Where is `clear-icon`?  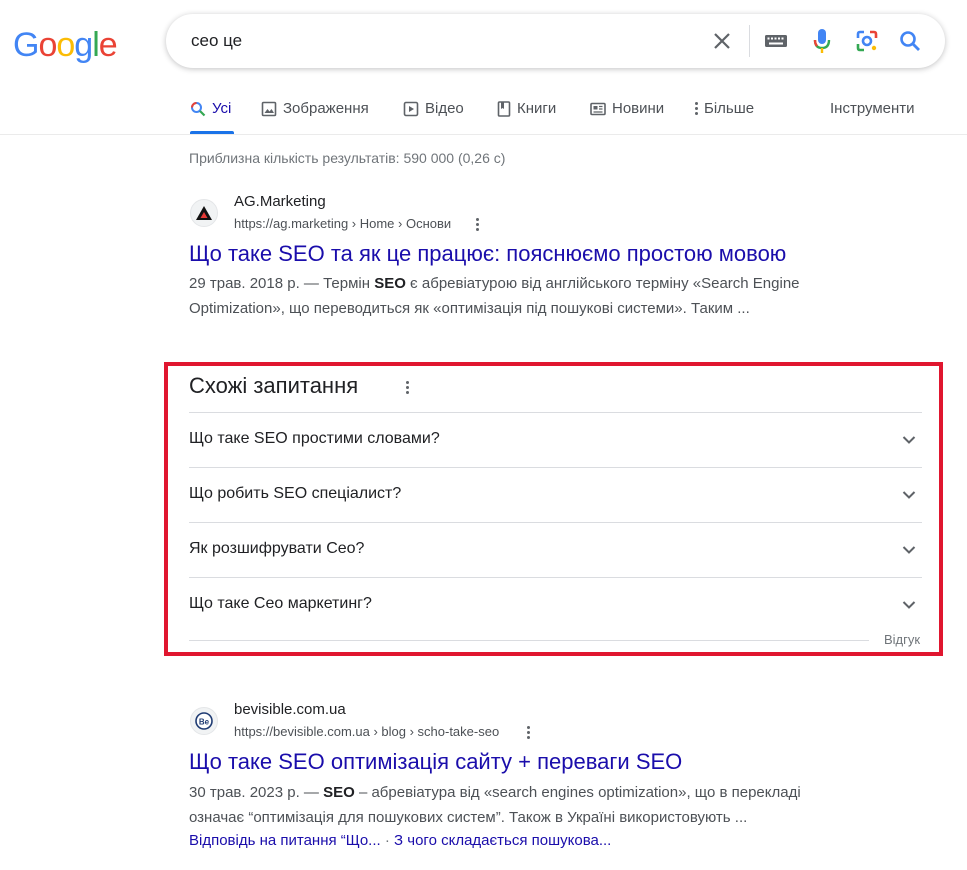 clear-icon is located at coordinates (722, 41).